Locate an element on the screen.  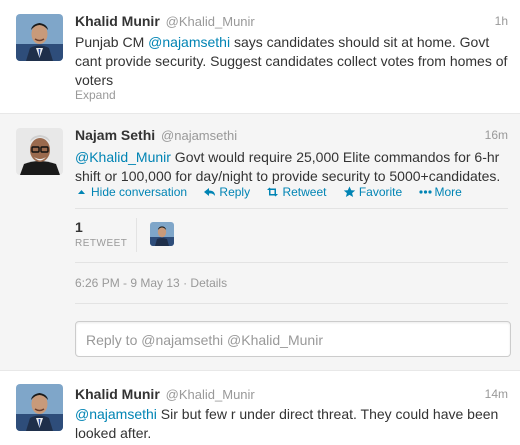
favorite-button: Favorite is located at coordinates (372, 192).